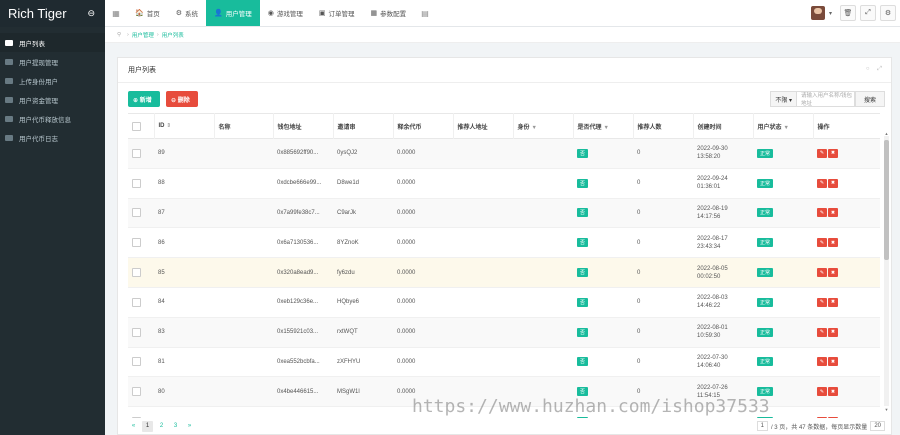 This screenshot has width=900, height=435. Describe the element at coordinates (173, 35) in the screenshot. I see `breadcrumb-item-user-list: 用户列表` at that location.